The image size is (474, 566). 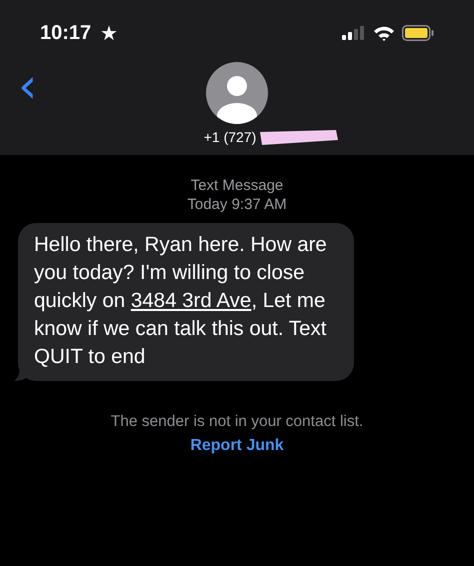 I want to click on notice-text: The sender is not in your contact list., so click(x=237, y=422).